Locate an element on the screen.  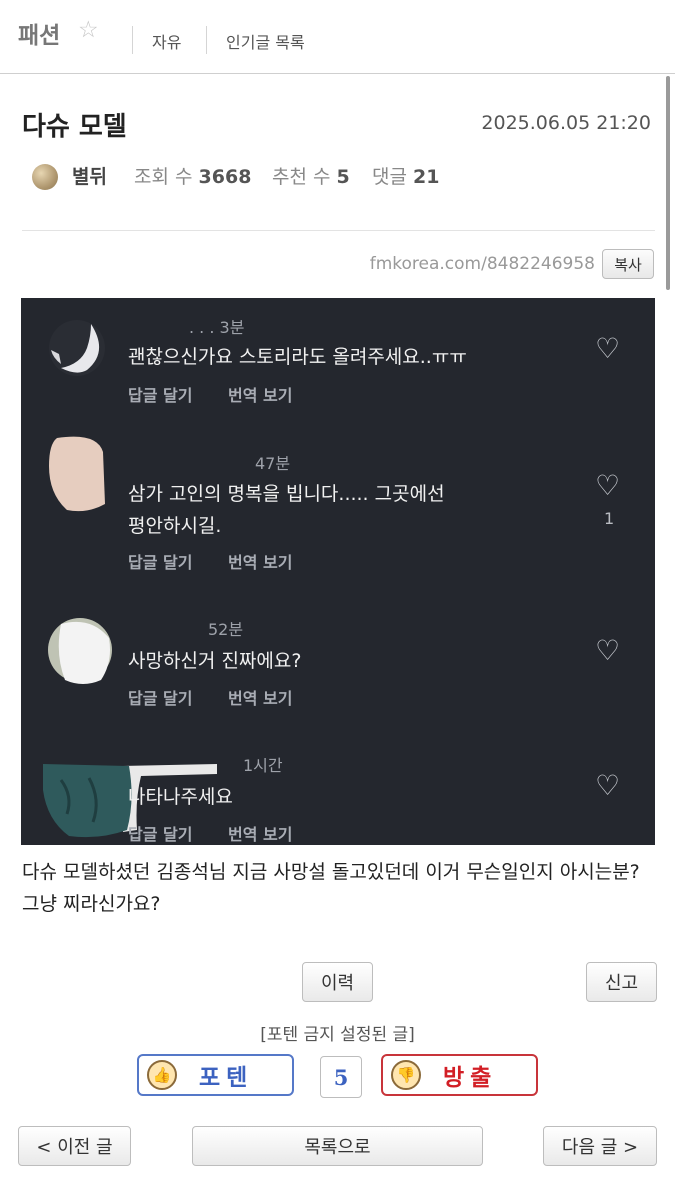
author-avatar is located at coordinates (45, 177).